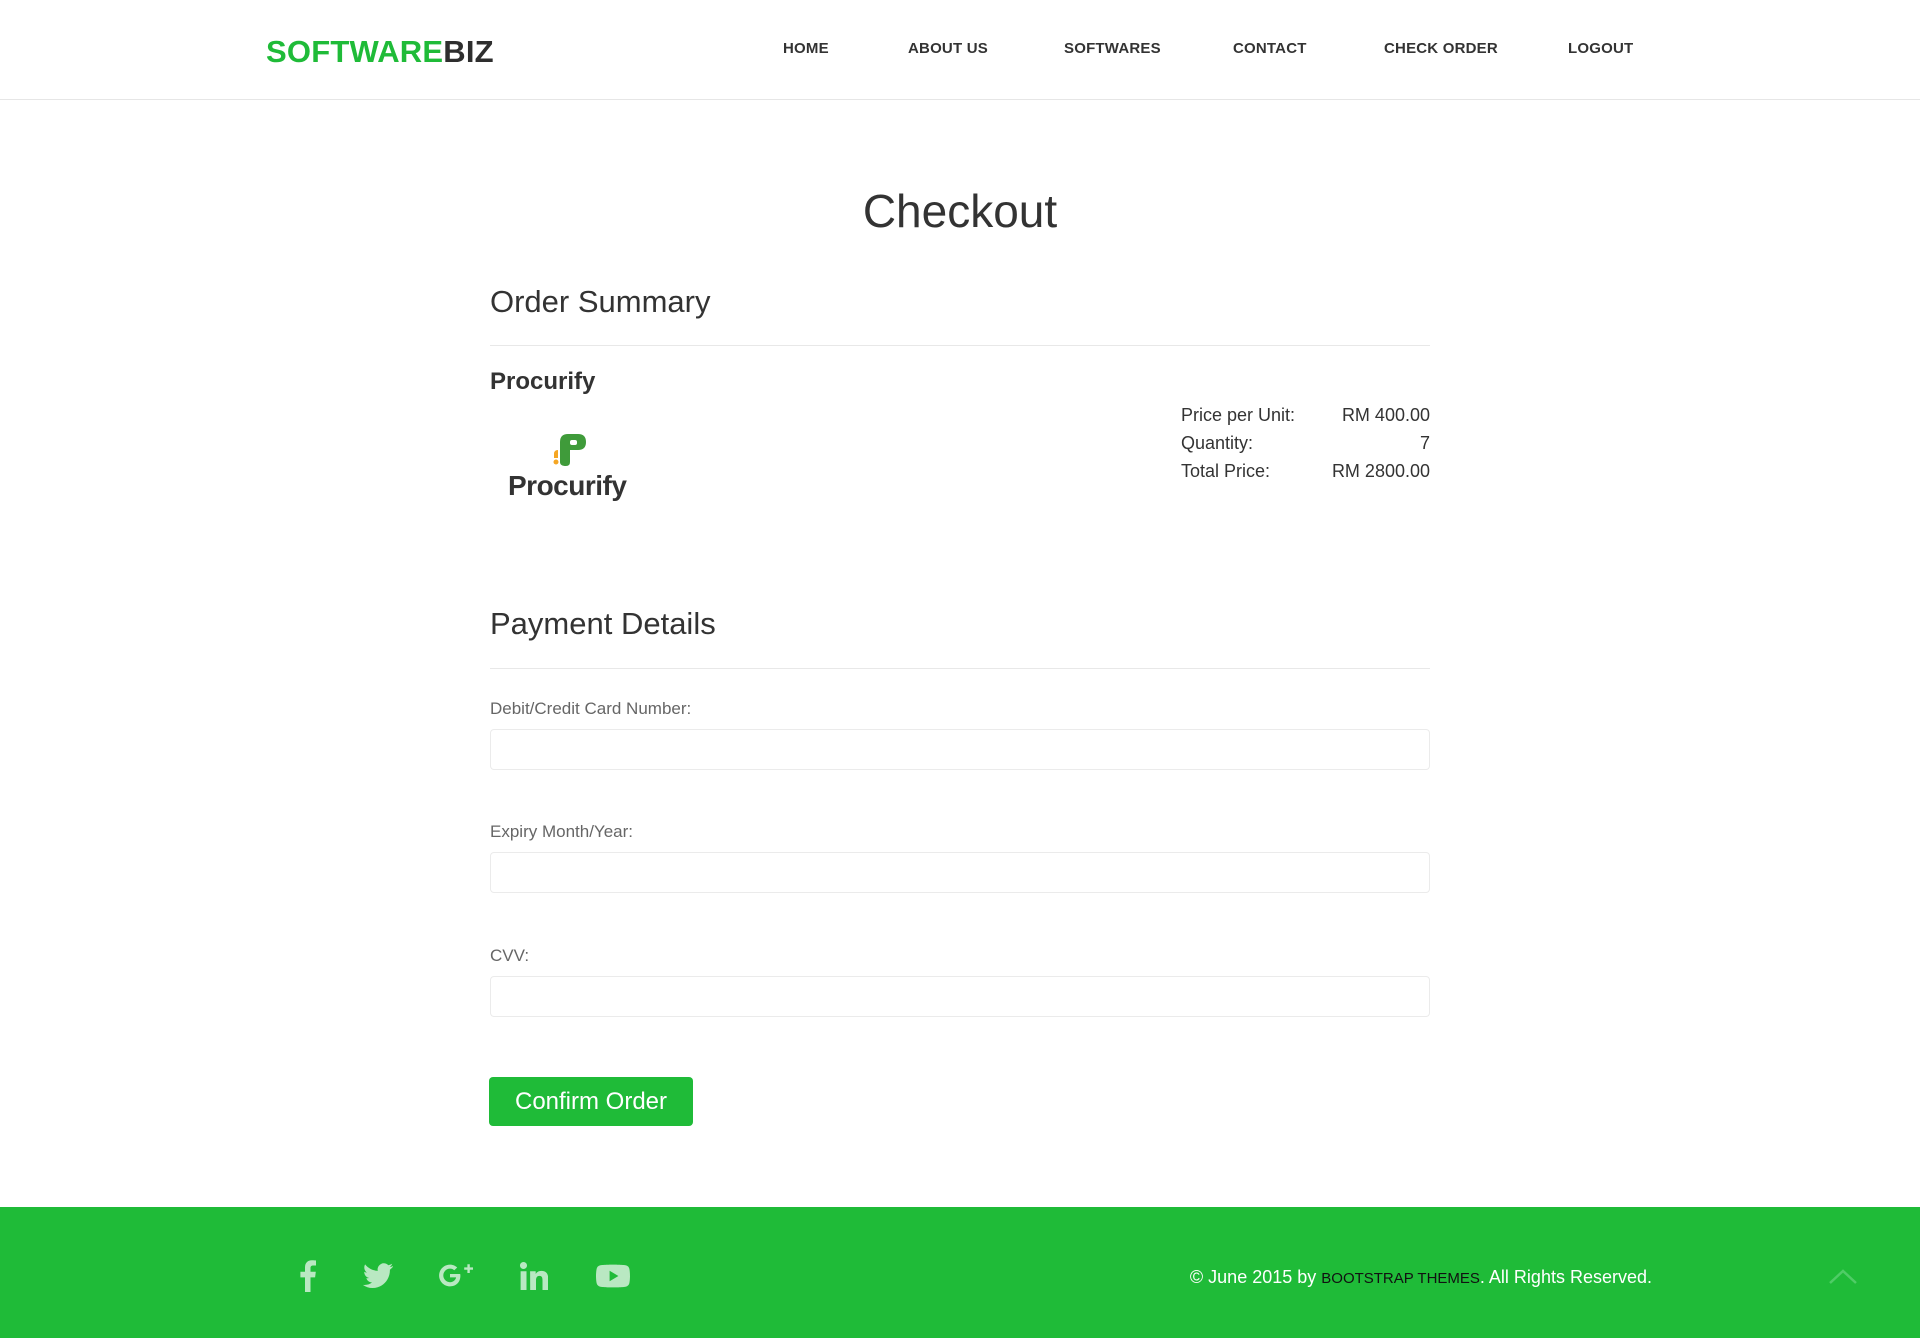 This screenshot has width=1920, height=1341. Describe the element at coordinates (948, 48) in the screenshot. I see `nav-about-us: ABOUT US` at that location.